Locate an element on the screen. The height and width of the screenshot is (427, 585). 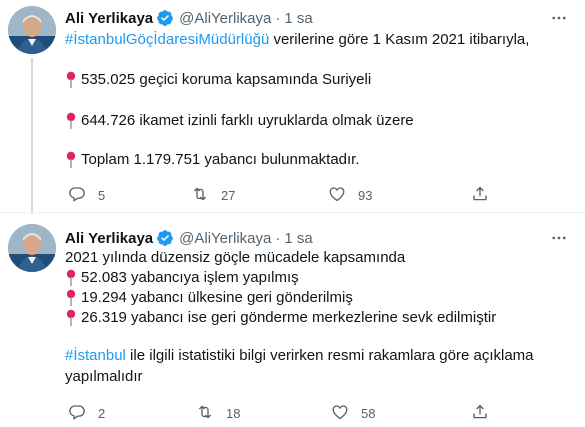
tweet-line-text: yapılmalıdır is located at coordinates (104, 376).